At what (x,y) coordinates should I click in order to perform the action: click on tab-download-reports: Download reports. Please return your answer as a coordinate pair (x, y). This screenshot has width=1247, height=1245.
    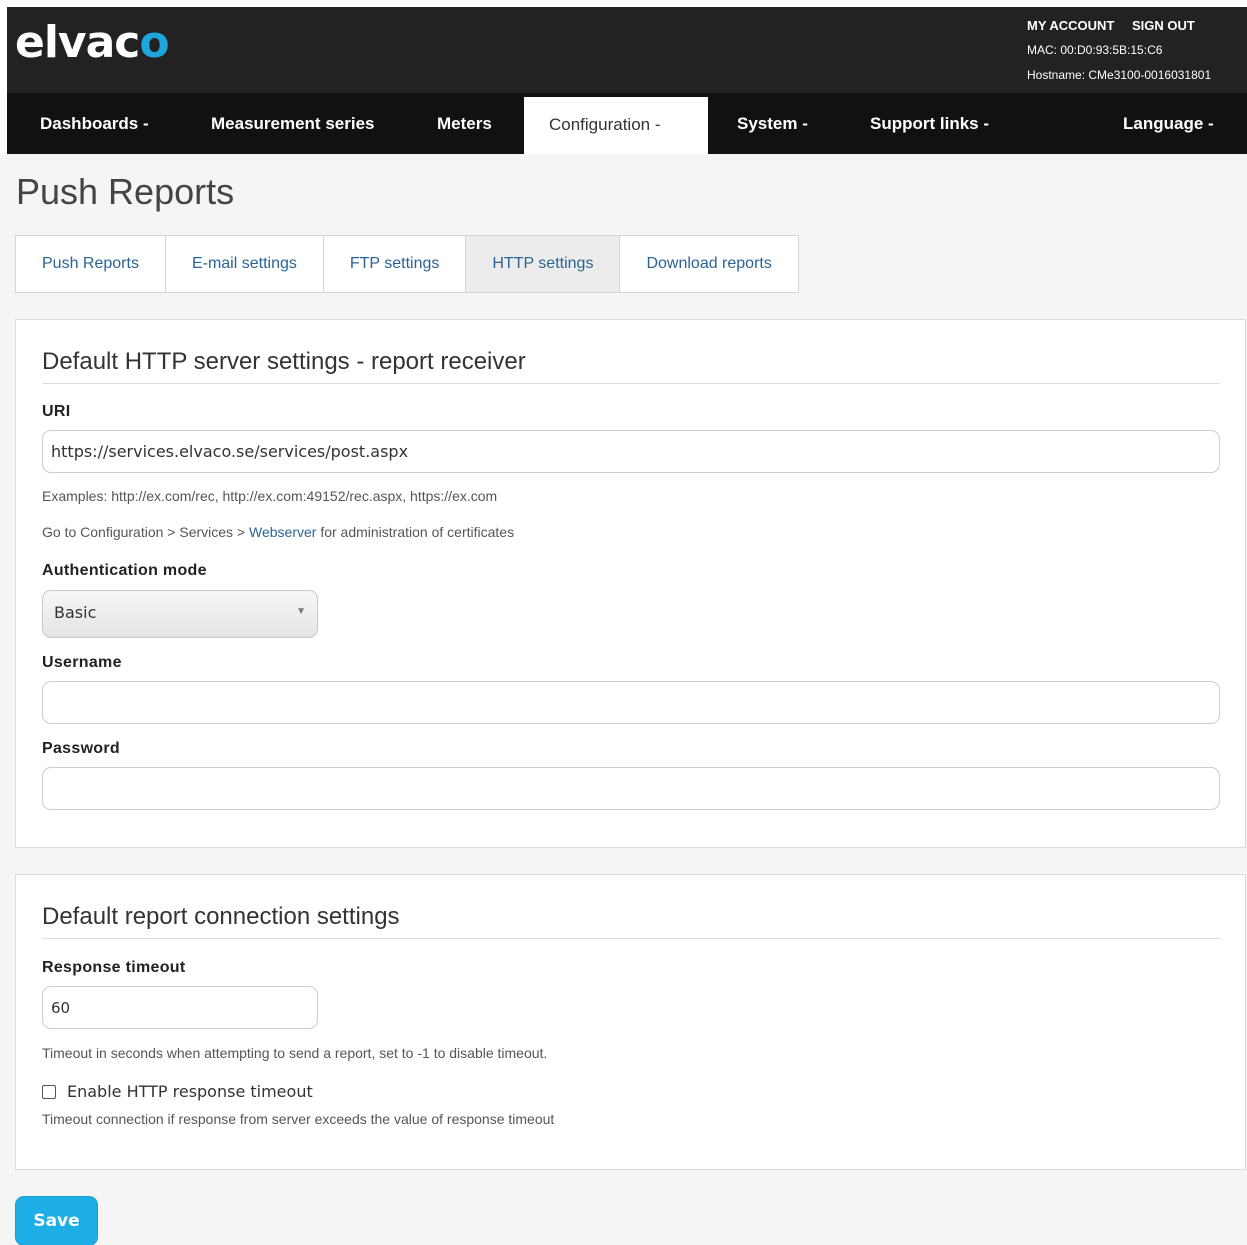
    Looking at the image, I should click on (708, 264).